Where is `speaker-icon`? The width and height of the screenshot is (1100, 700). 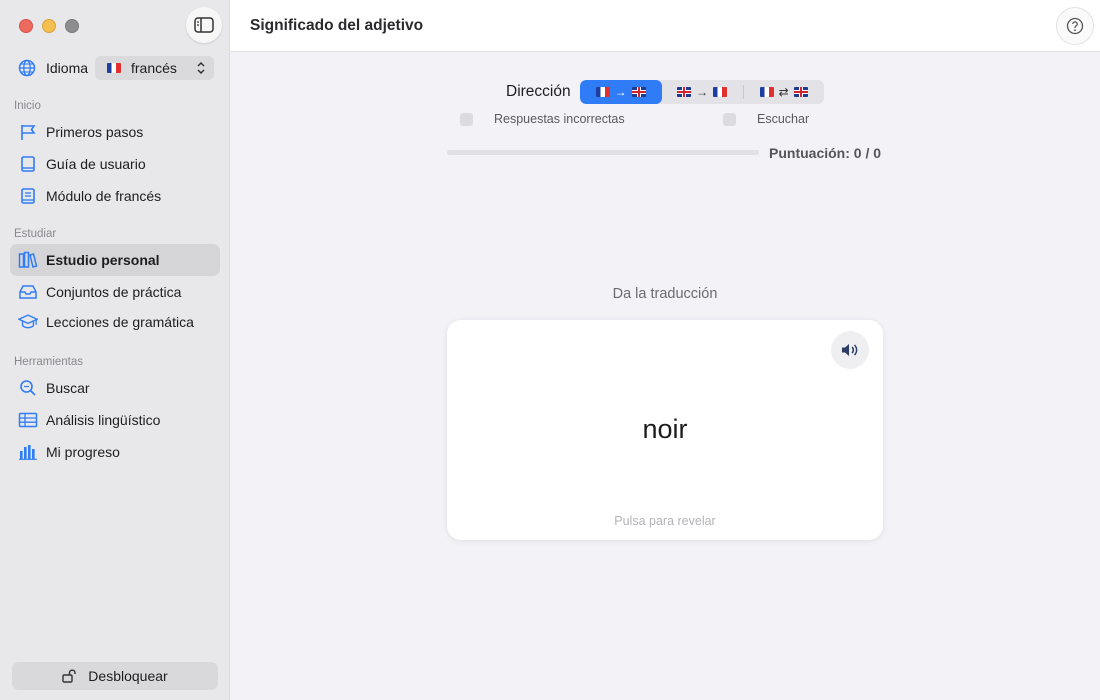
speaker-icon is located at coordinates (850, 350).